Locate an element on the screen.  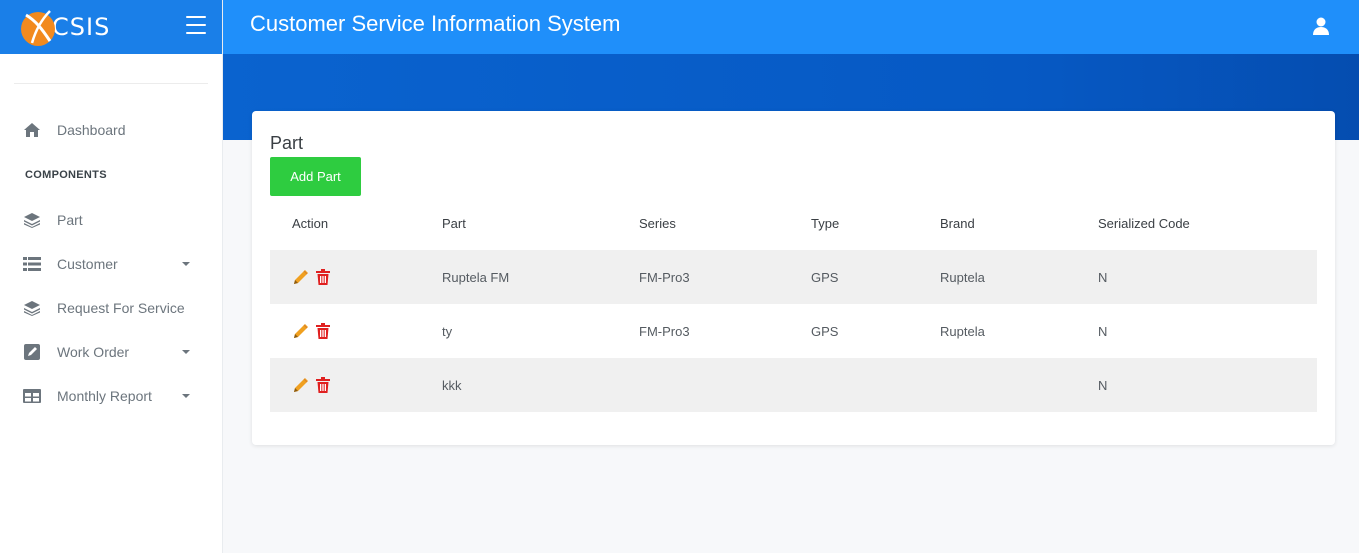
sidebar-nav: Dashboard is located at coordinates (111, 130).